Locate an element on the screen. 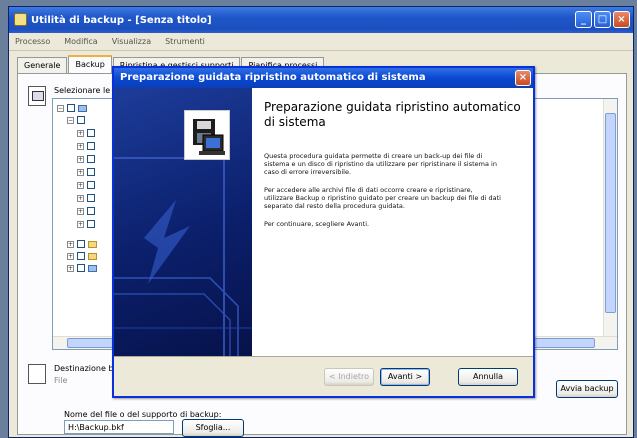 This screenshot has height=438, width=637. selection-icon is located at coordinates (37, 96).